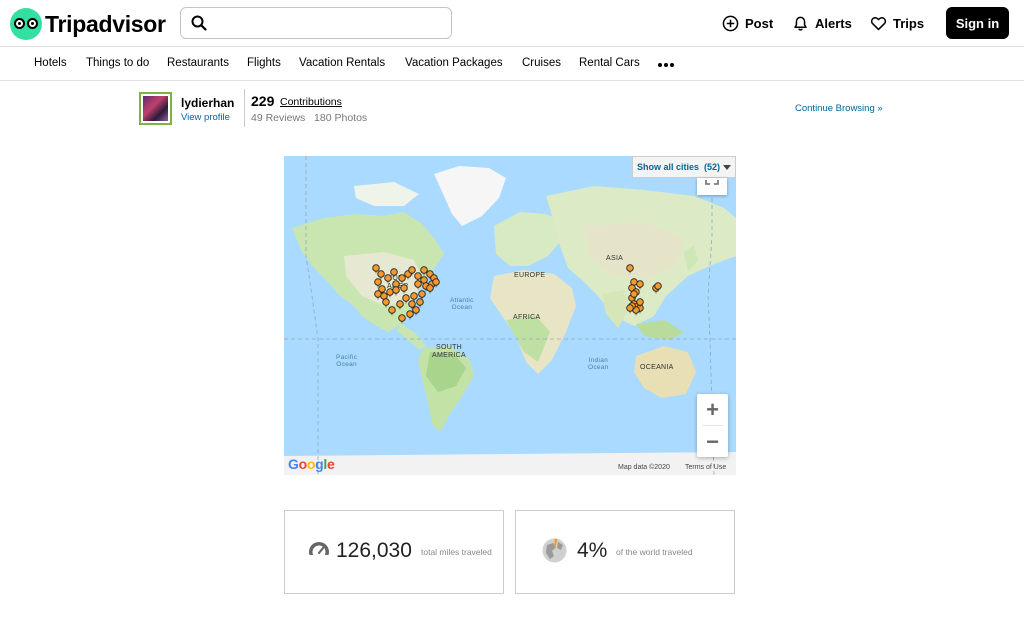 The height and width of the screenshot is (618, 1024). I want to click on more-options-icon, so click(666, 65).